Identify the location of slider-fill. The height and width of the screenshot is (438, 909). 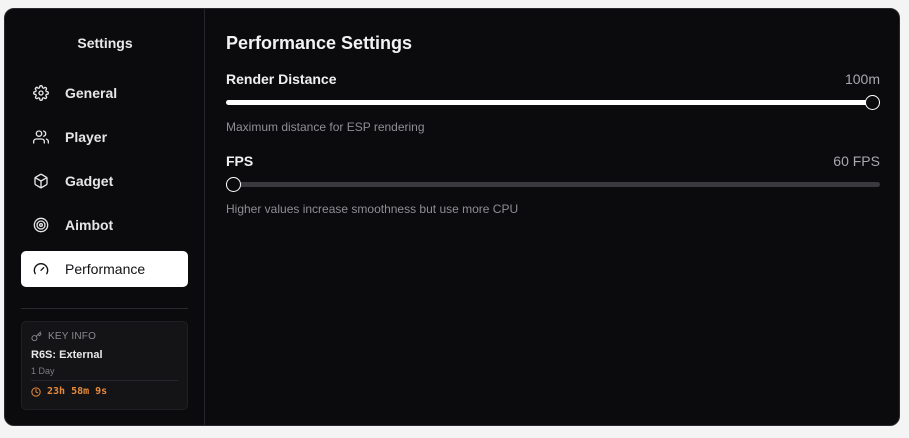
(549, 102).